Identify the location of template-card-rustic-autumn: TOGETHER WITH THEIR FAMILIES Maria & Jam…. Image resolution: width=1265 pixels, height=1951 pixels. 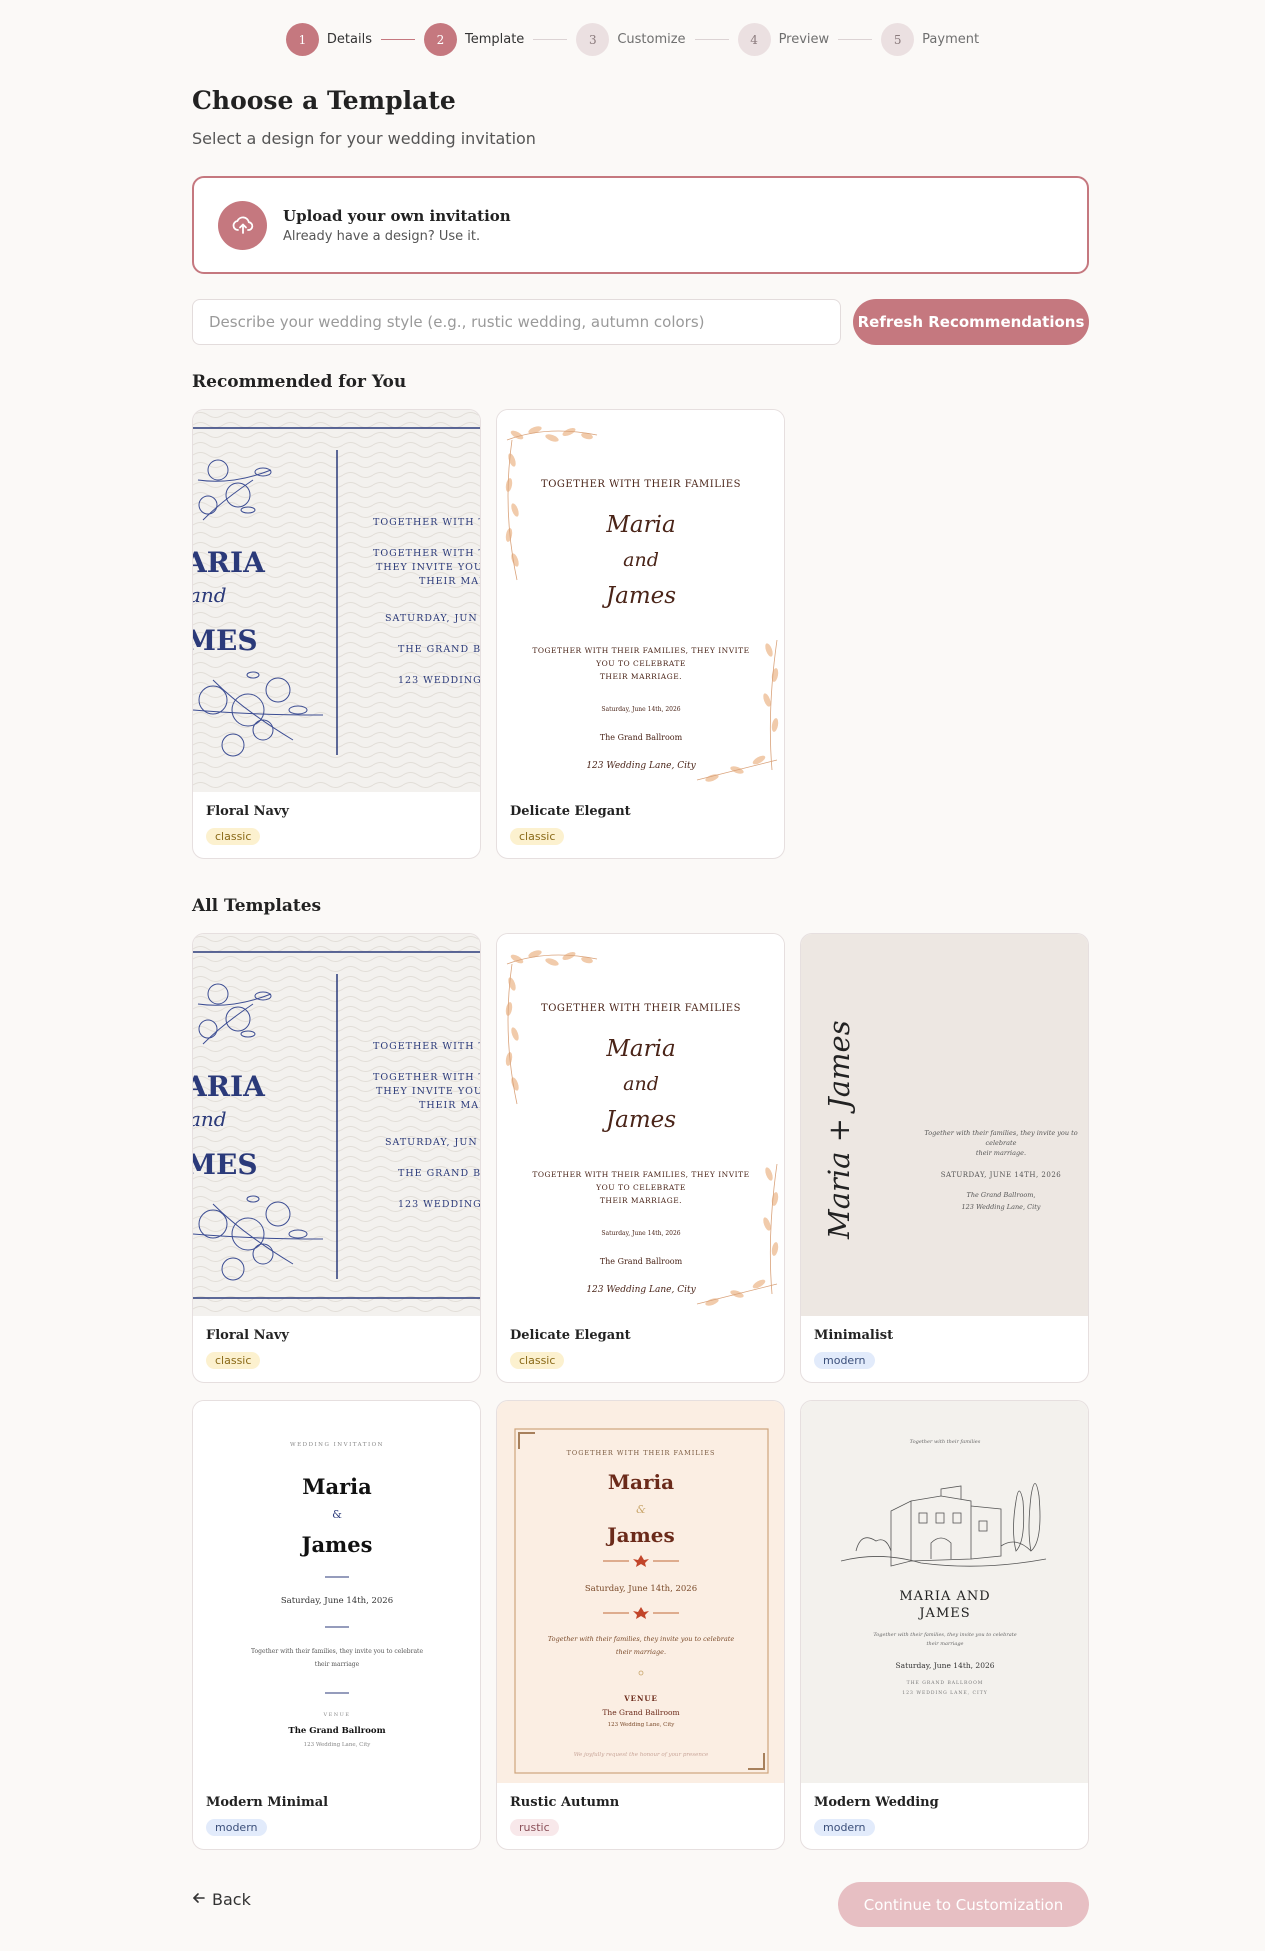
(640, 1625).